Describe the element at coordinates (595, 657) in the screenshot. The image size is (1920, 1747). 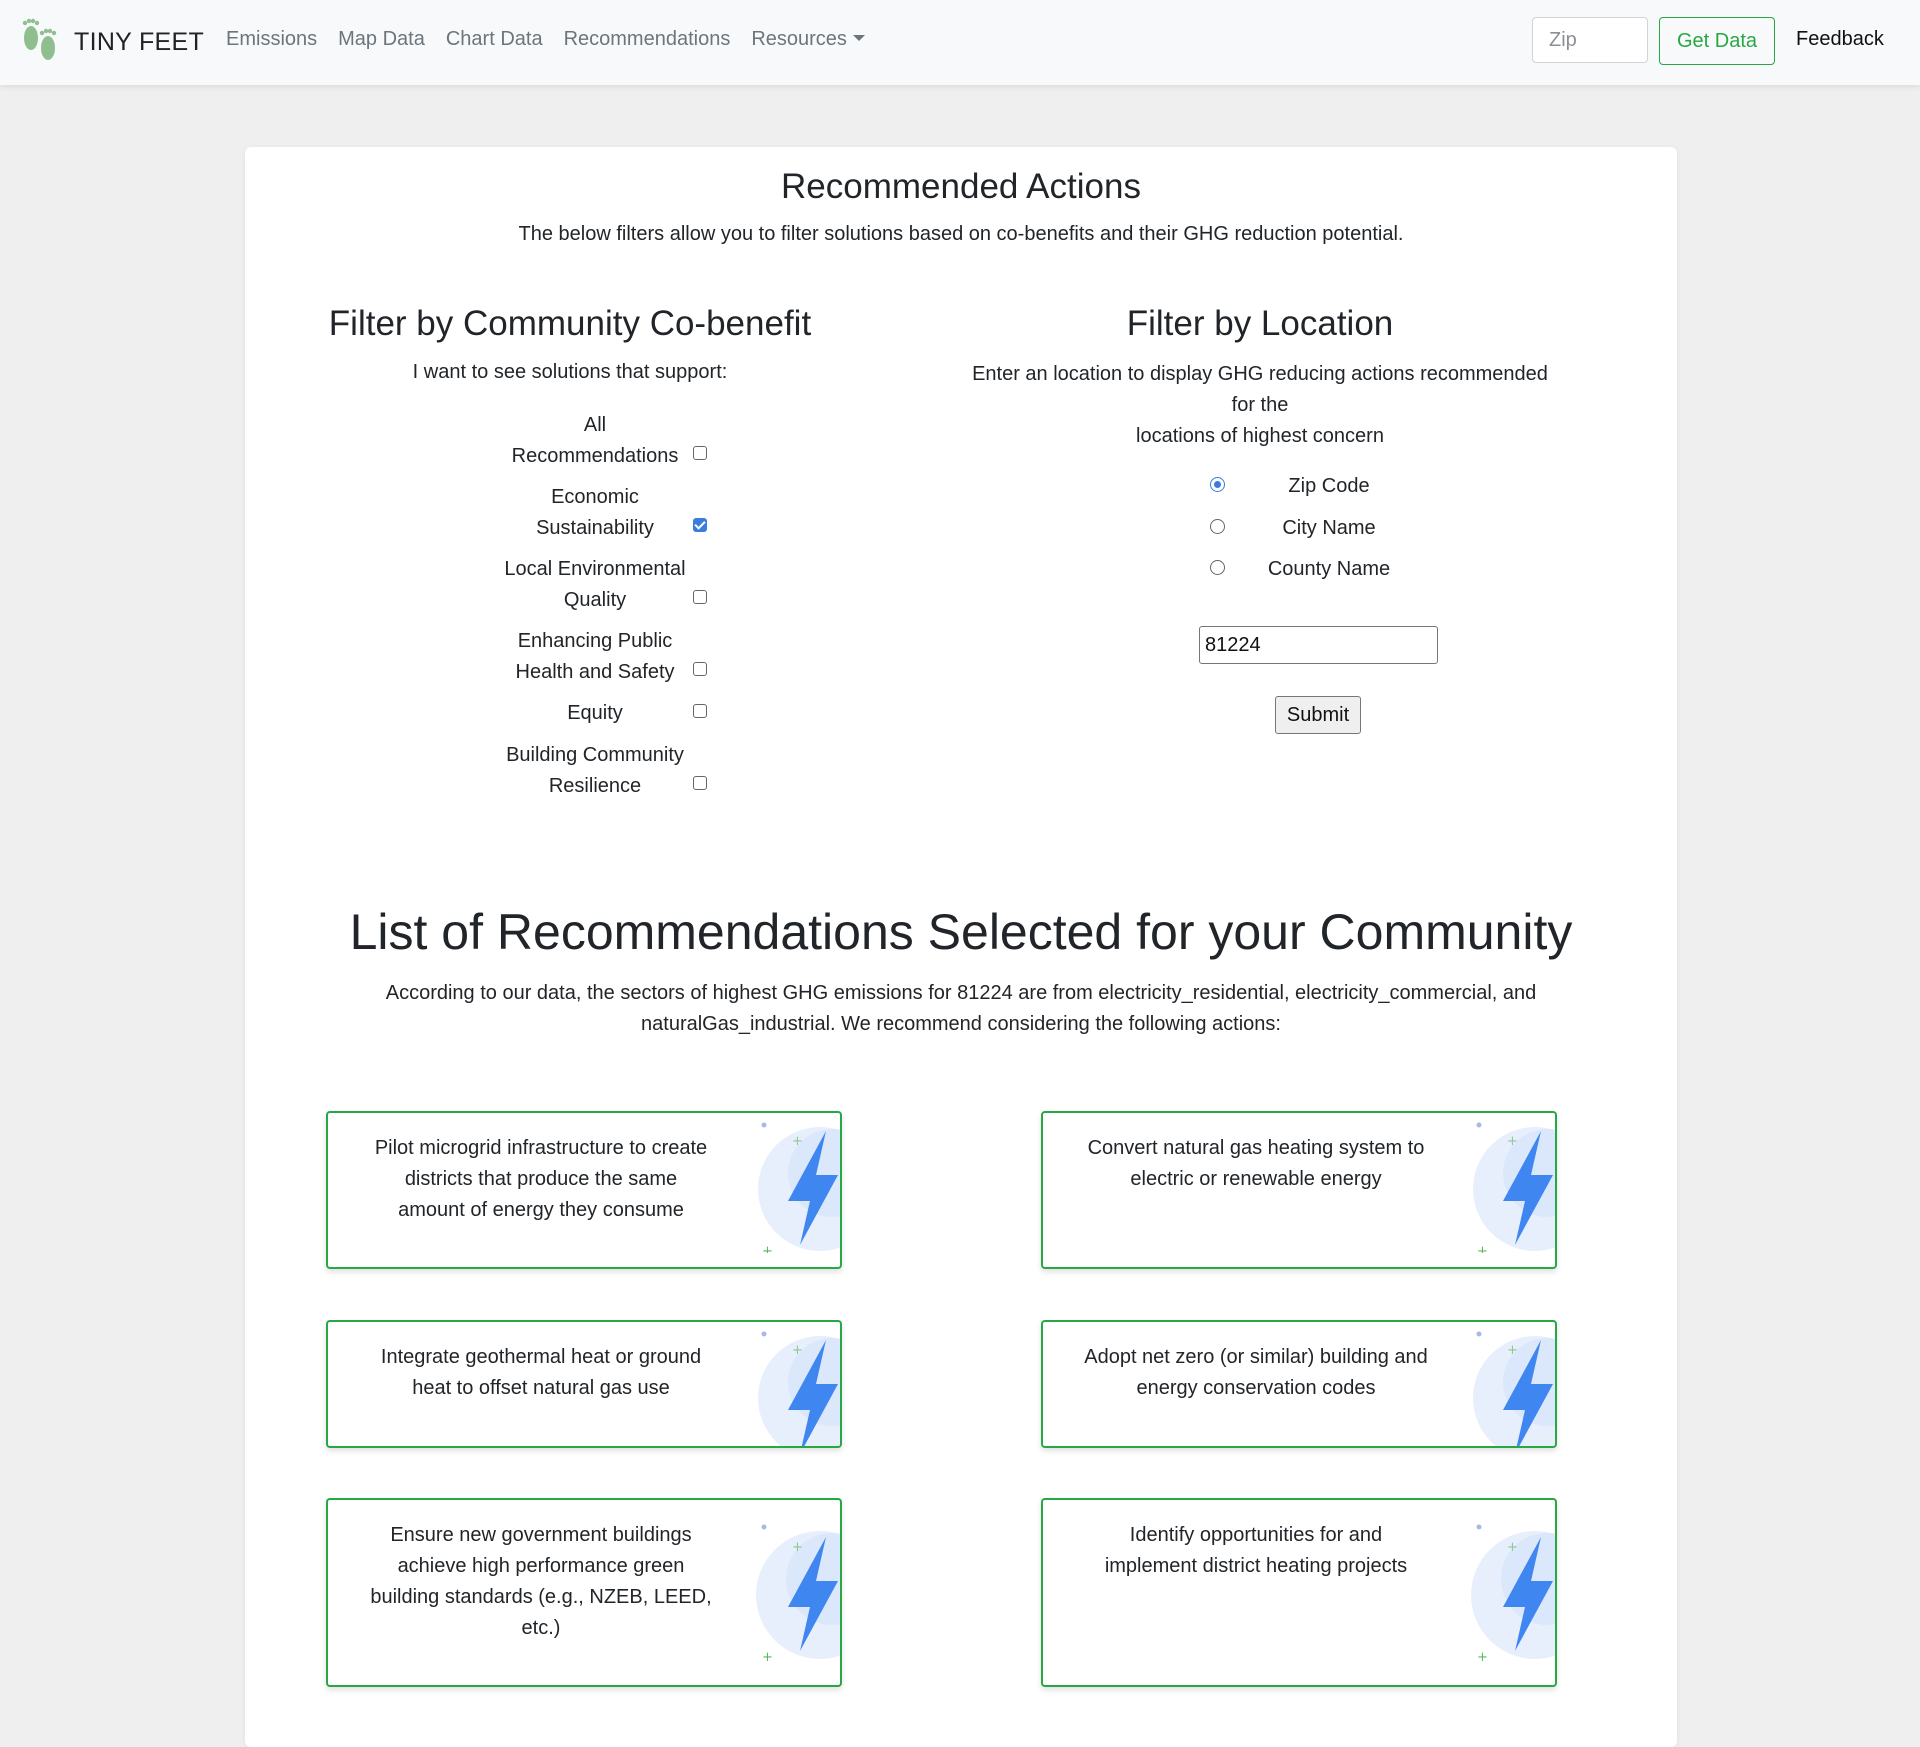
I see `cobenefit-label-health: Enhancing Public Health and Safety` at that location.